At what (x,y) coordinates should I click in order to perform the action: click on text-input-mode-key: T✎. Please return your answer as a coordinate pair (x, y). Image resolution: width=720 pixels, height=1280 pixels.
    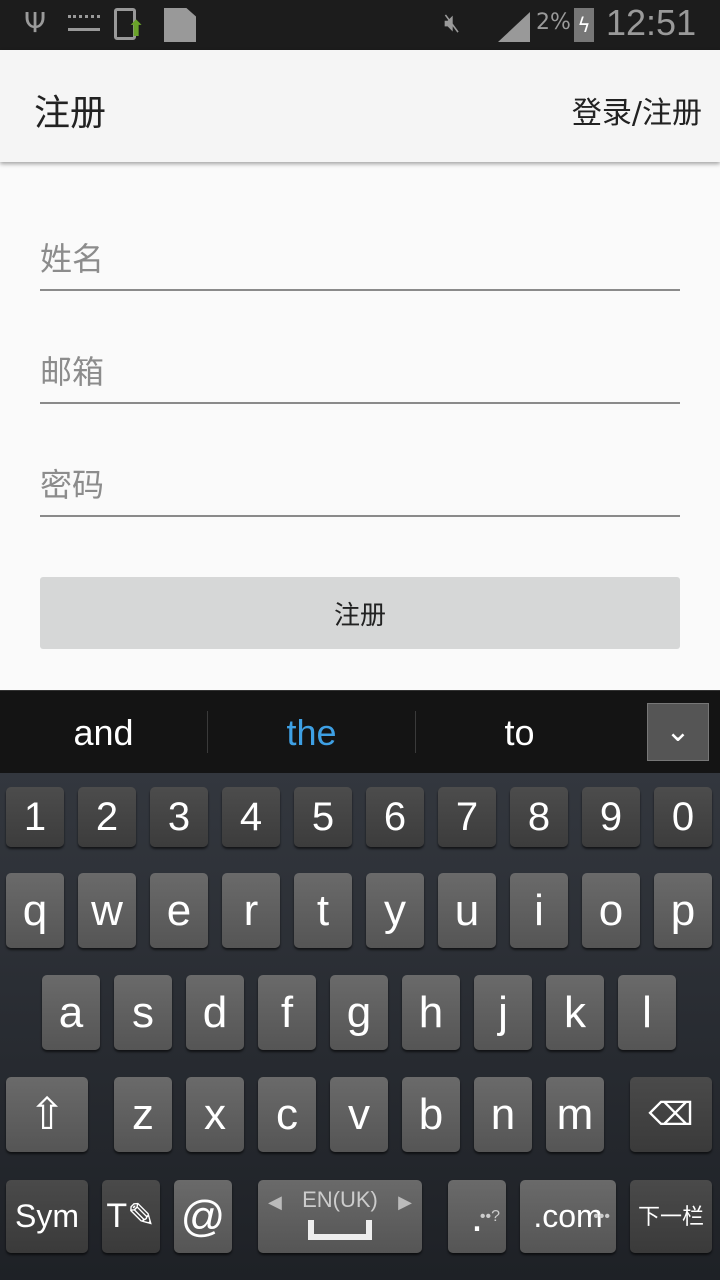
    Looking at the image, I should click on (131, 1216).